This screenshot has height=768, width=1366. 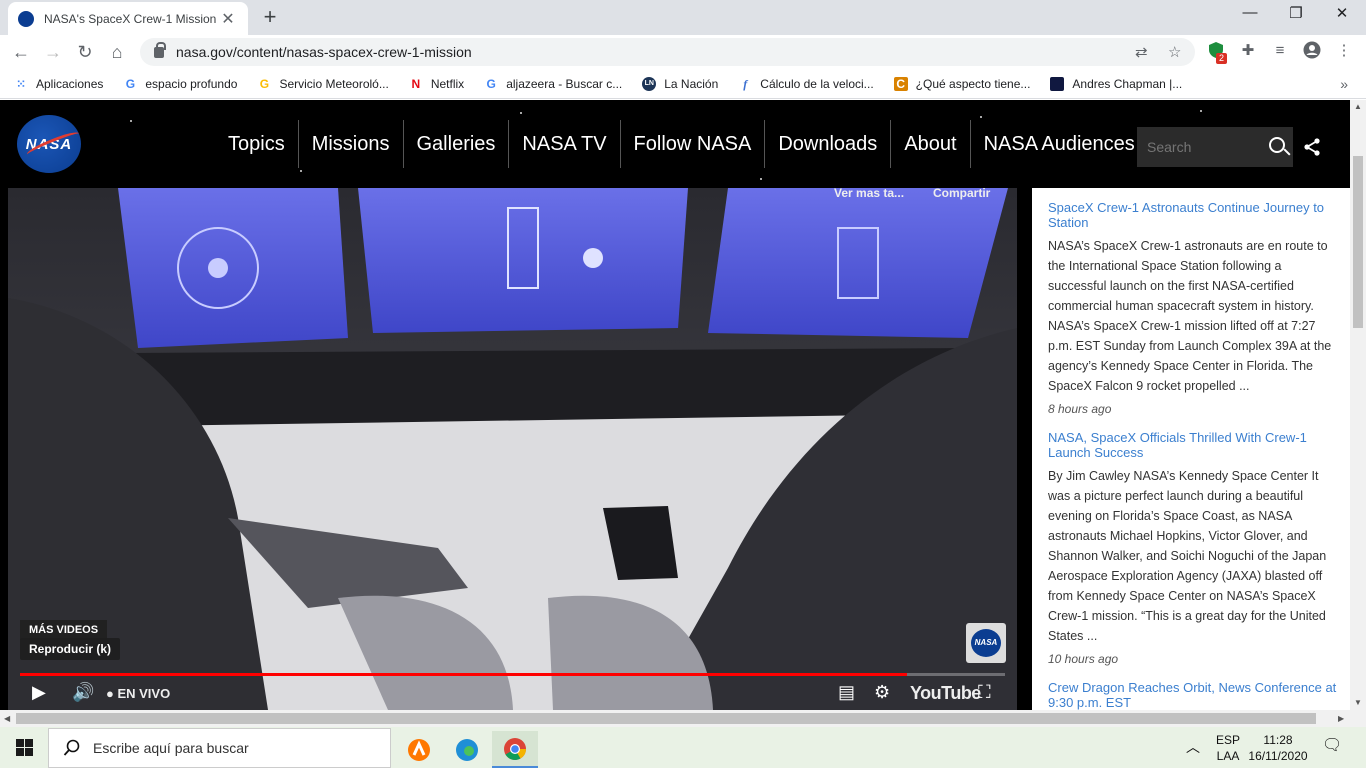 What do you see at coordinates (1312, 147) in the screenshot?
I see `share-icon` at bounding box center [1312, 147].